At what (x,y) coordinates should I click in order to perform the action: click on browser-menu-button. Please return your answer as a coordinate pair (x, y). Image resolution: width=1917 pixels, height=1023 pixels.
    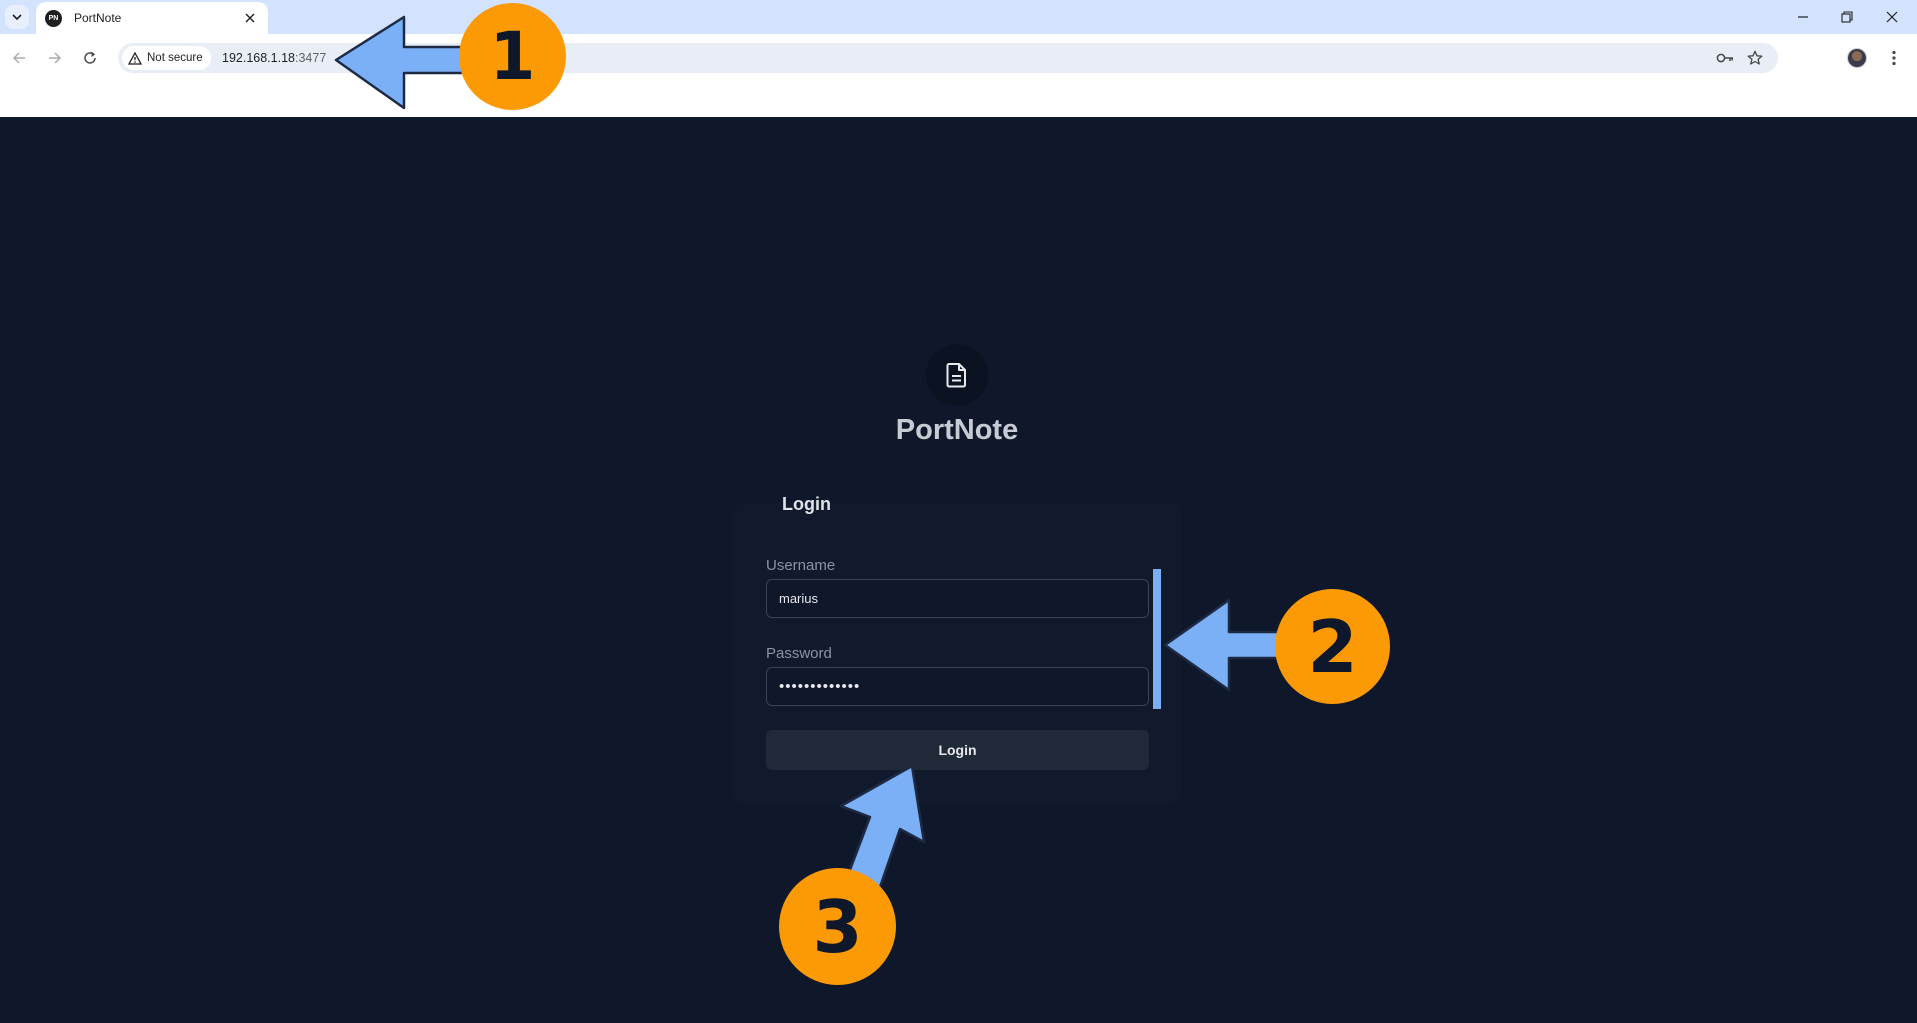
    Looking at the image, I should click on (1894, 58).